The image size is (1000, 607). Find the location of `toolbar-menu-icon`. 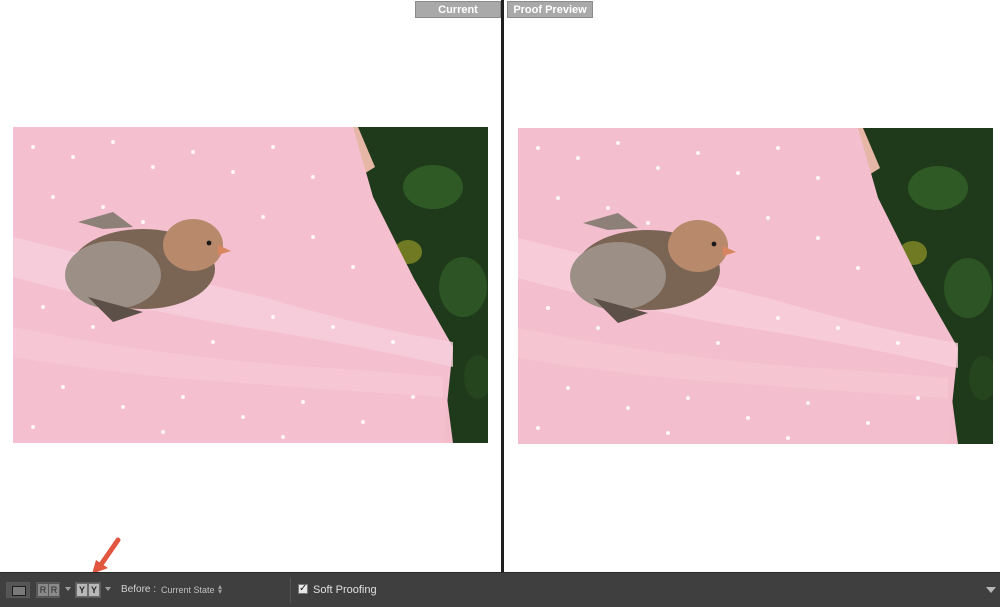

toolbar-menu-icon is located at coordinates (991, 590).